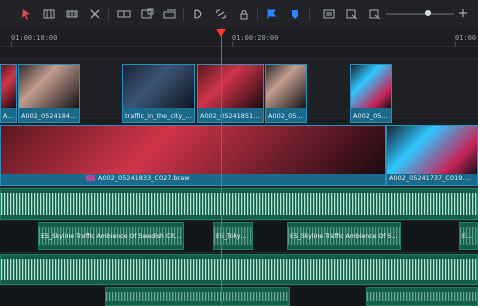  What do you see at coordinates (147, 14) in the screenshot?
I see `overwrite-clip-icon` at bounding box center [147, 14].